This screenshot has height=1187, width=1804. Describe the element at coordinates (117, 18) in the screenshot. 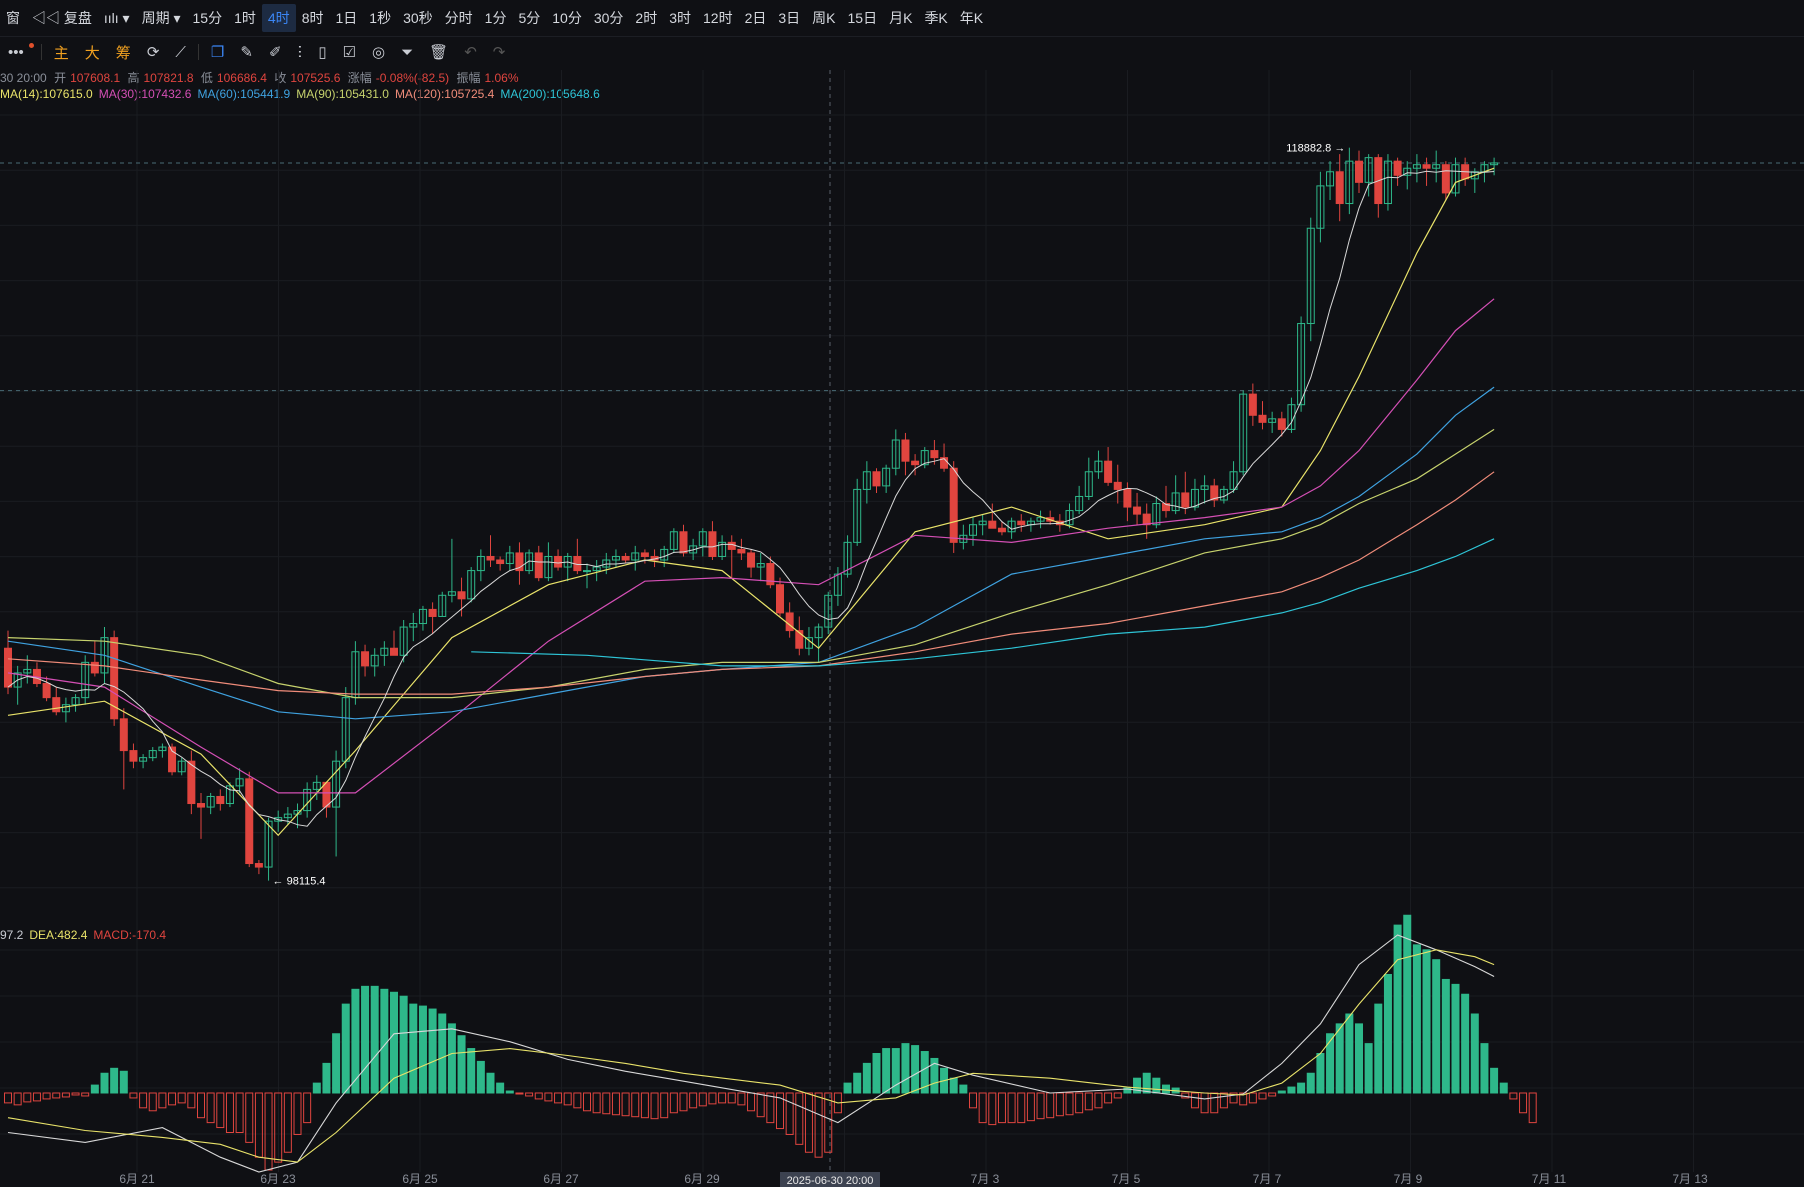

I see `timeframe-tab: ıılı ▾` at that location.